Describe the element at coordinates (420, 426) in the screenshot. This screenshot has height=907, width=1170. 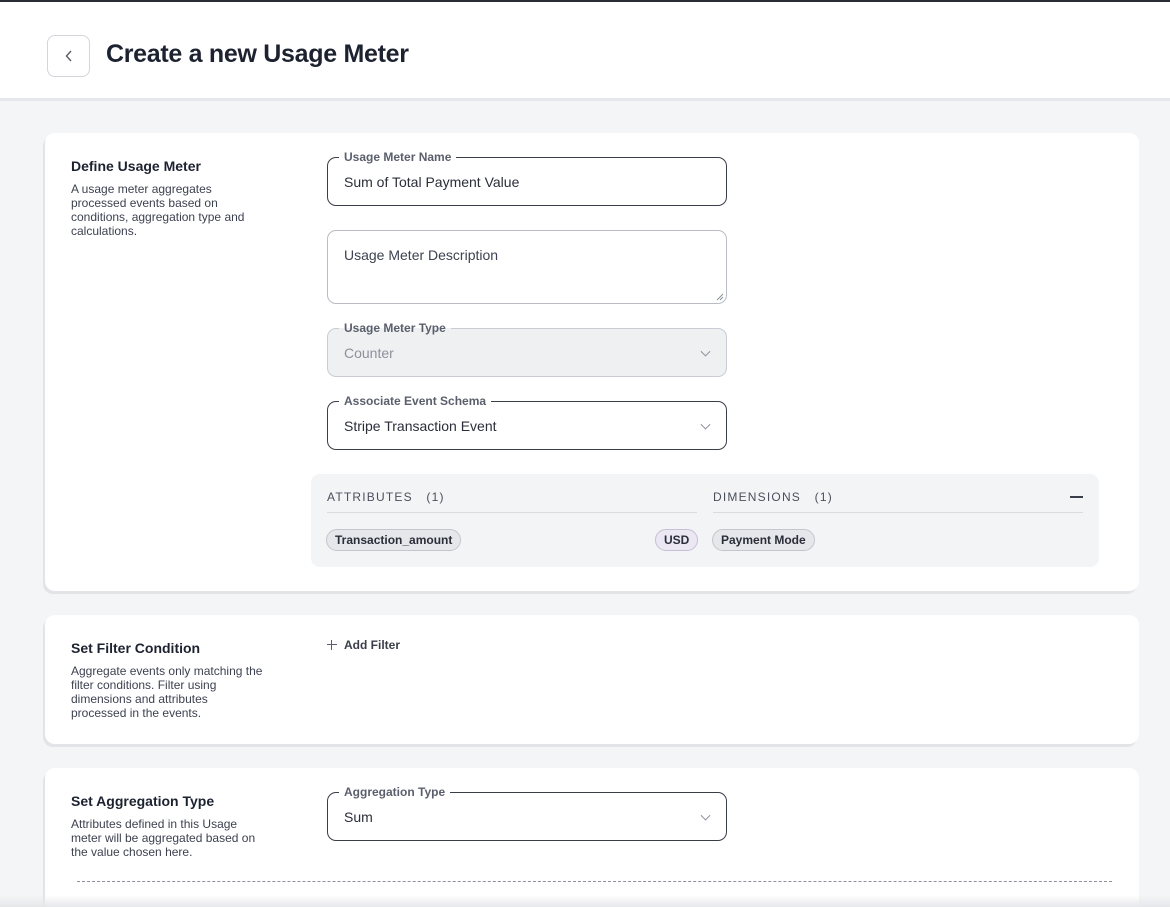
I see `event-schema-value: Stripe Transaction Event` at that location.